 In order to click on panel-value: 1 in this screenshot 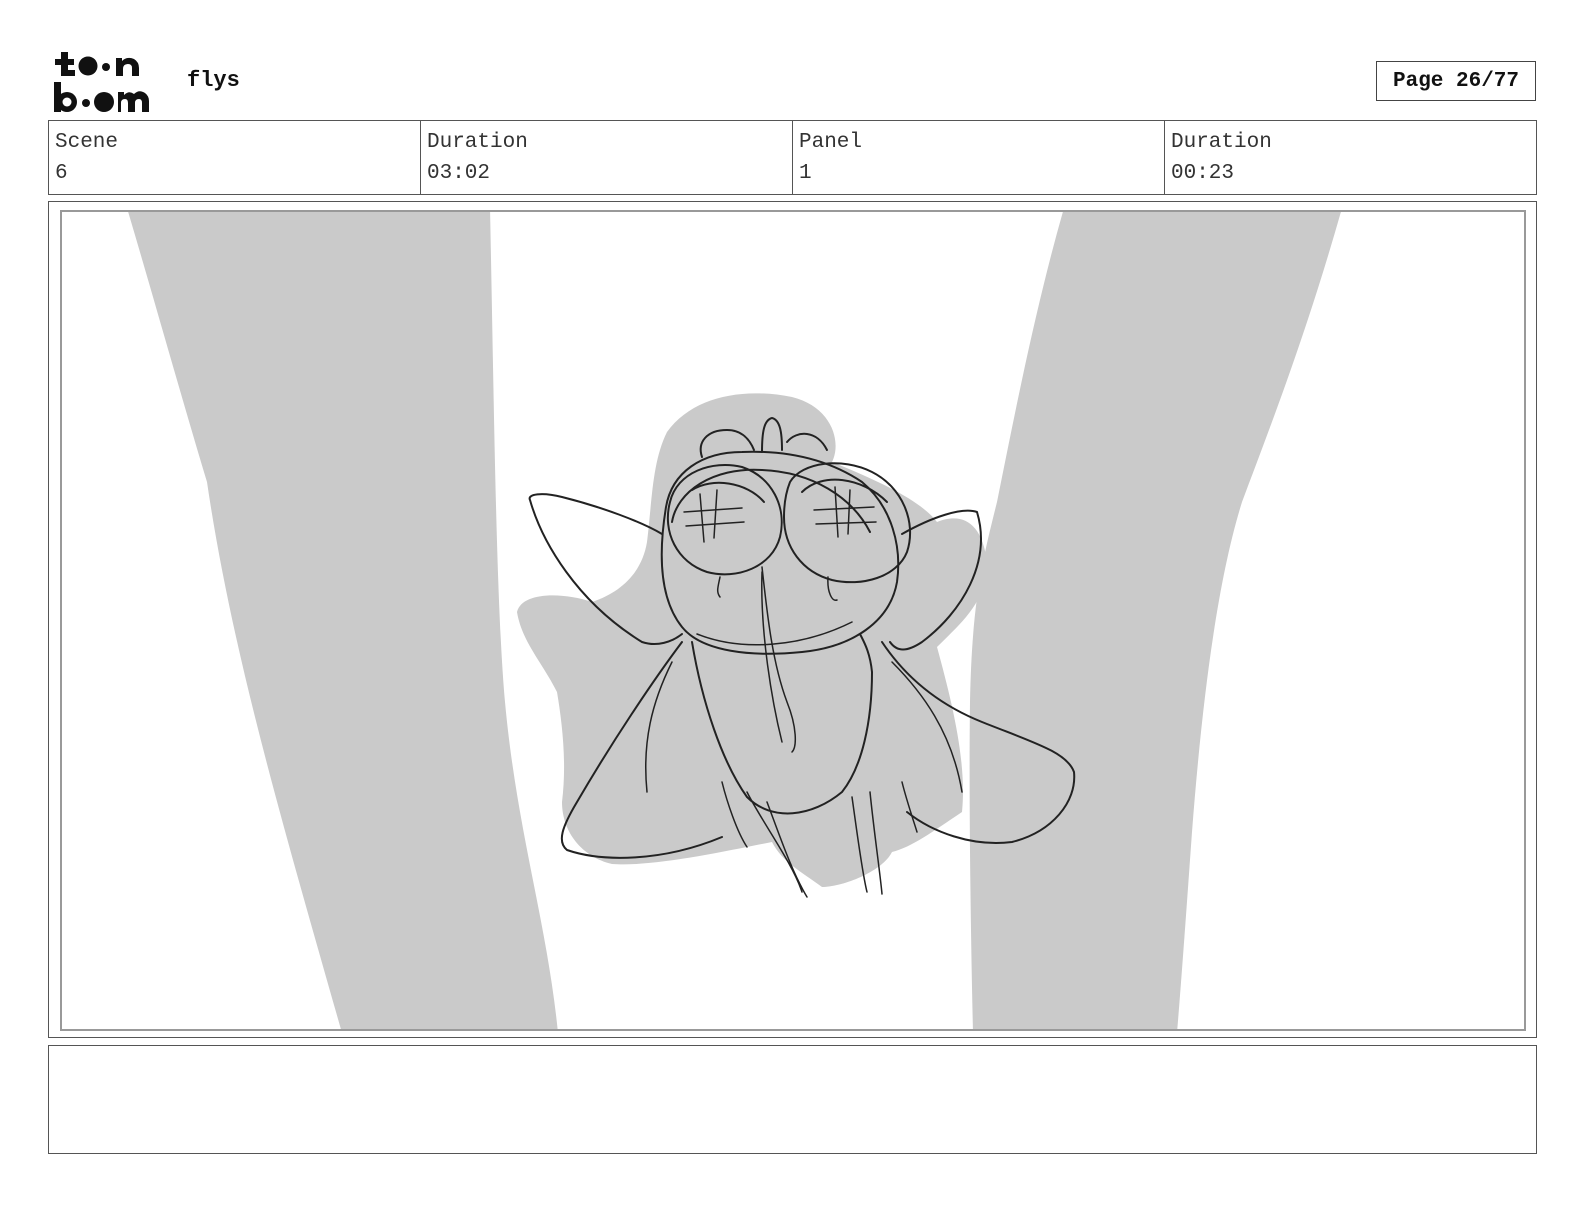, I will do `click(805, 173)`.